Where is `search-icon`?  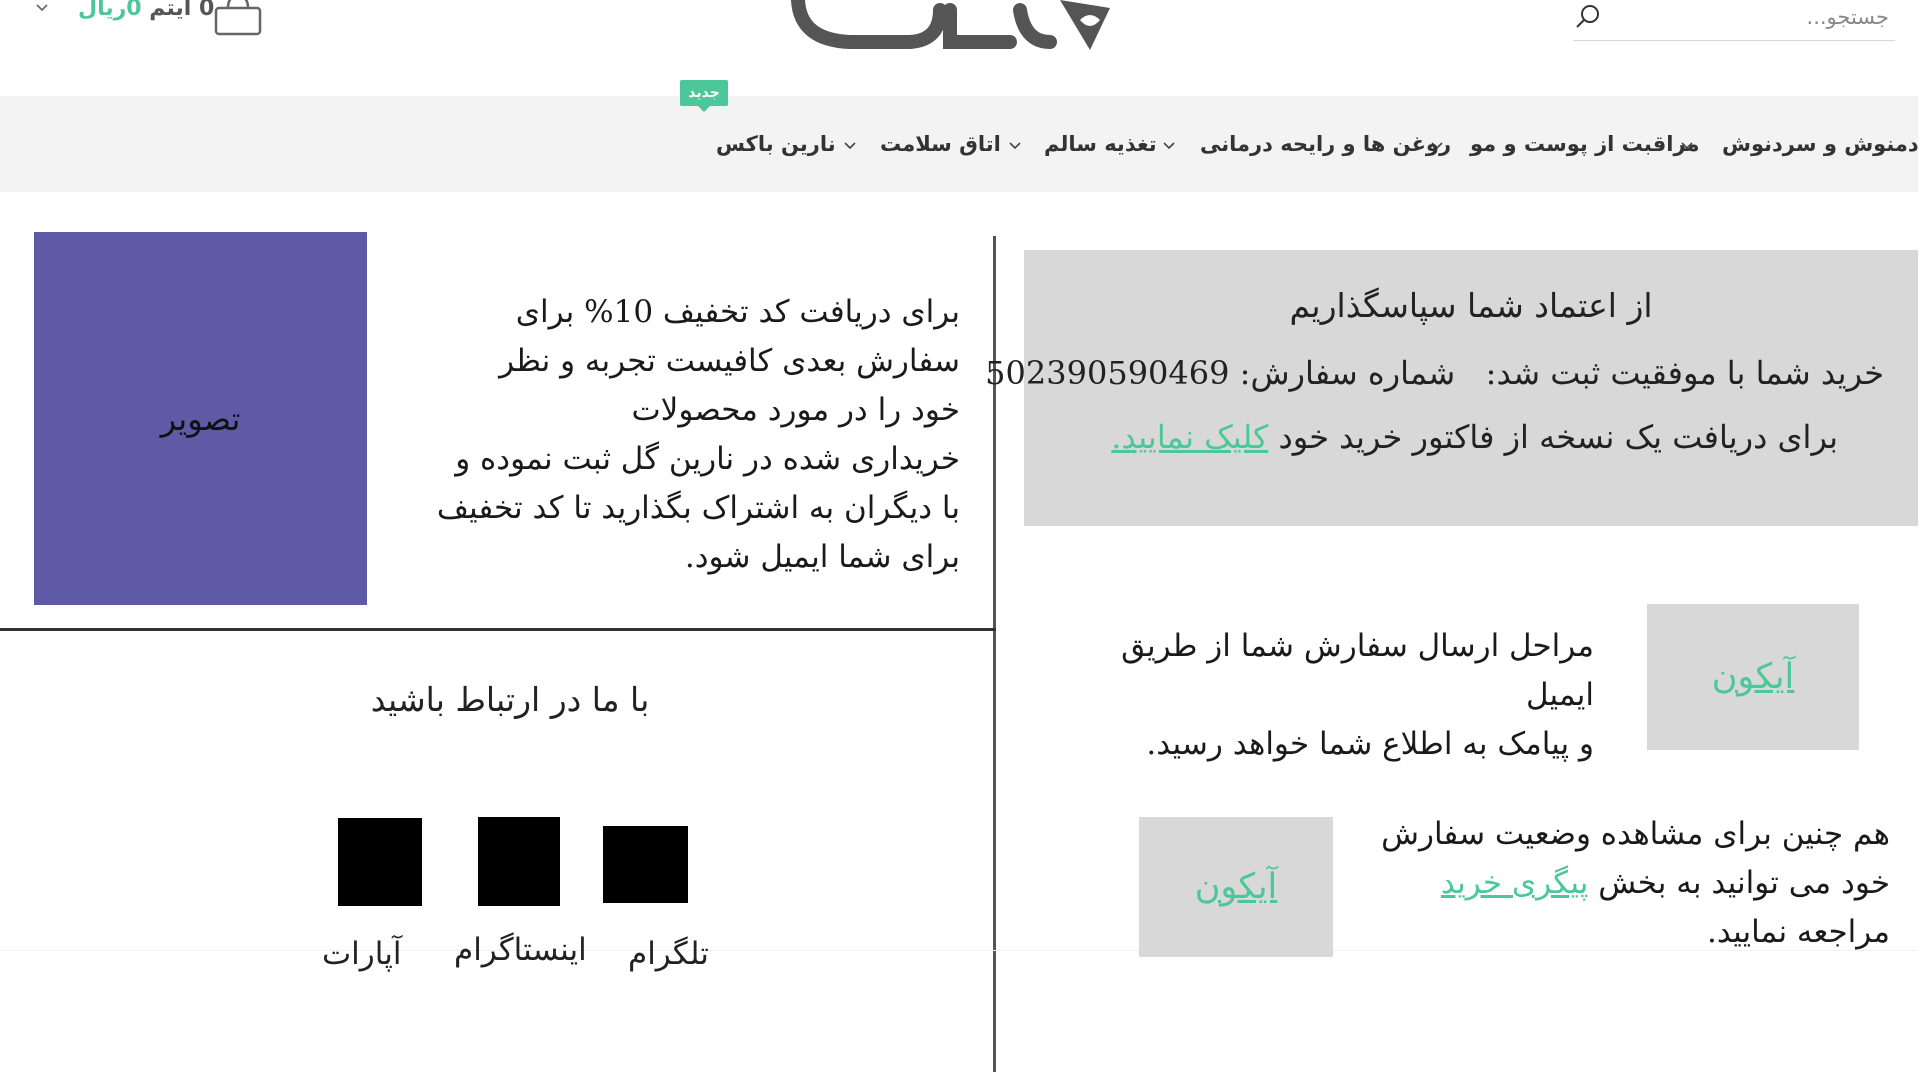 search-icon is located at coordinates (1588, 17).